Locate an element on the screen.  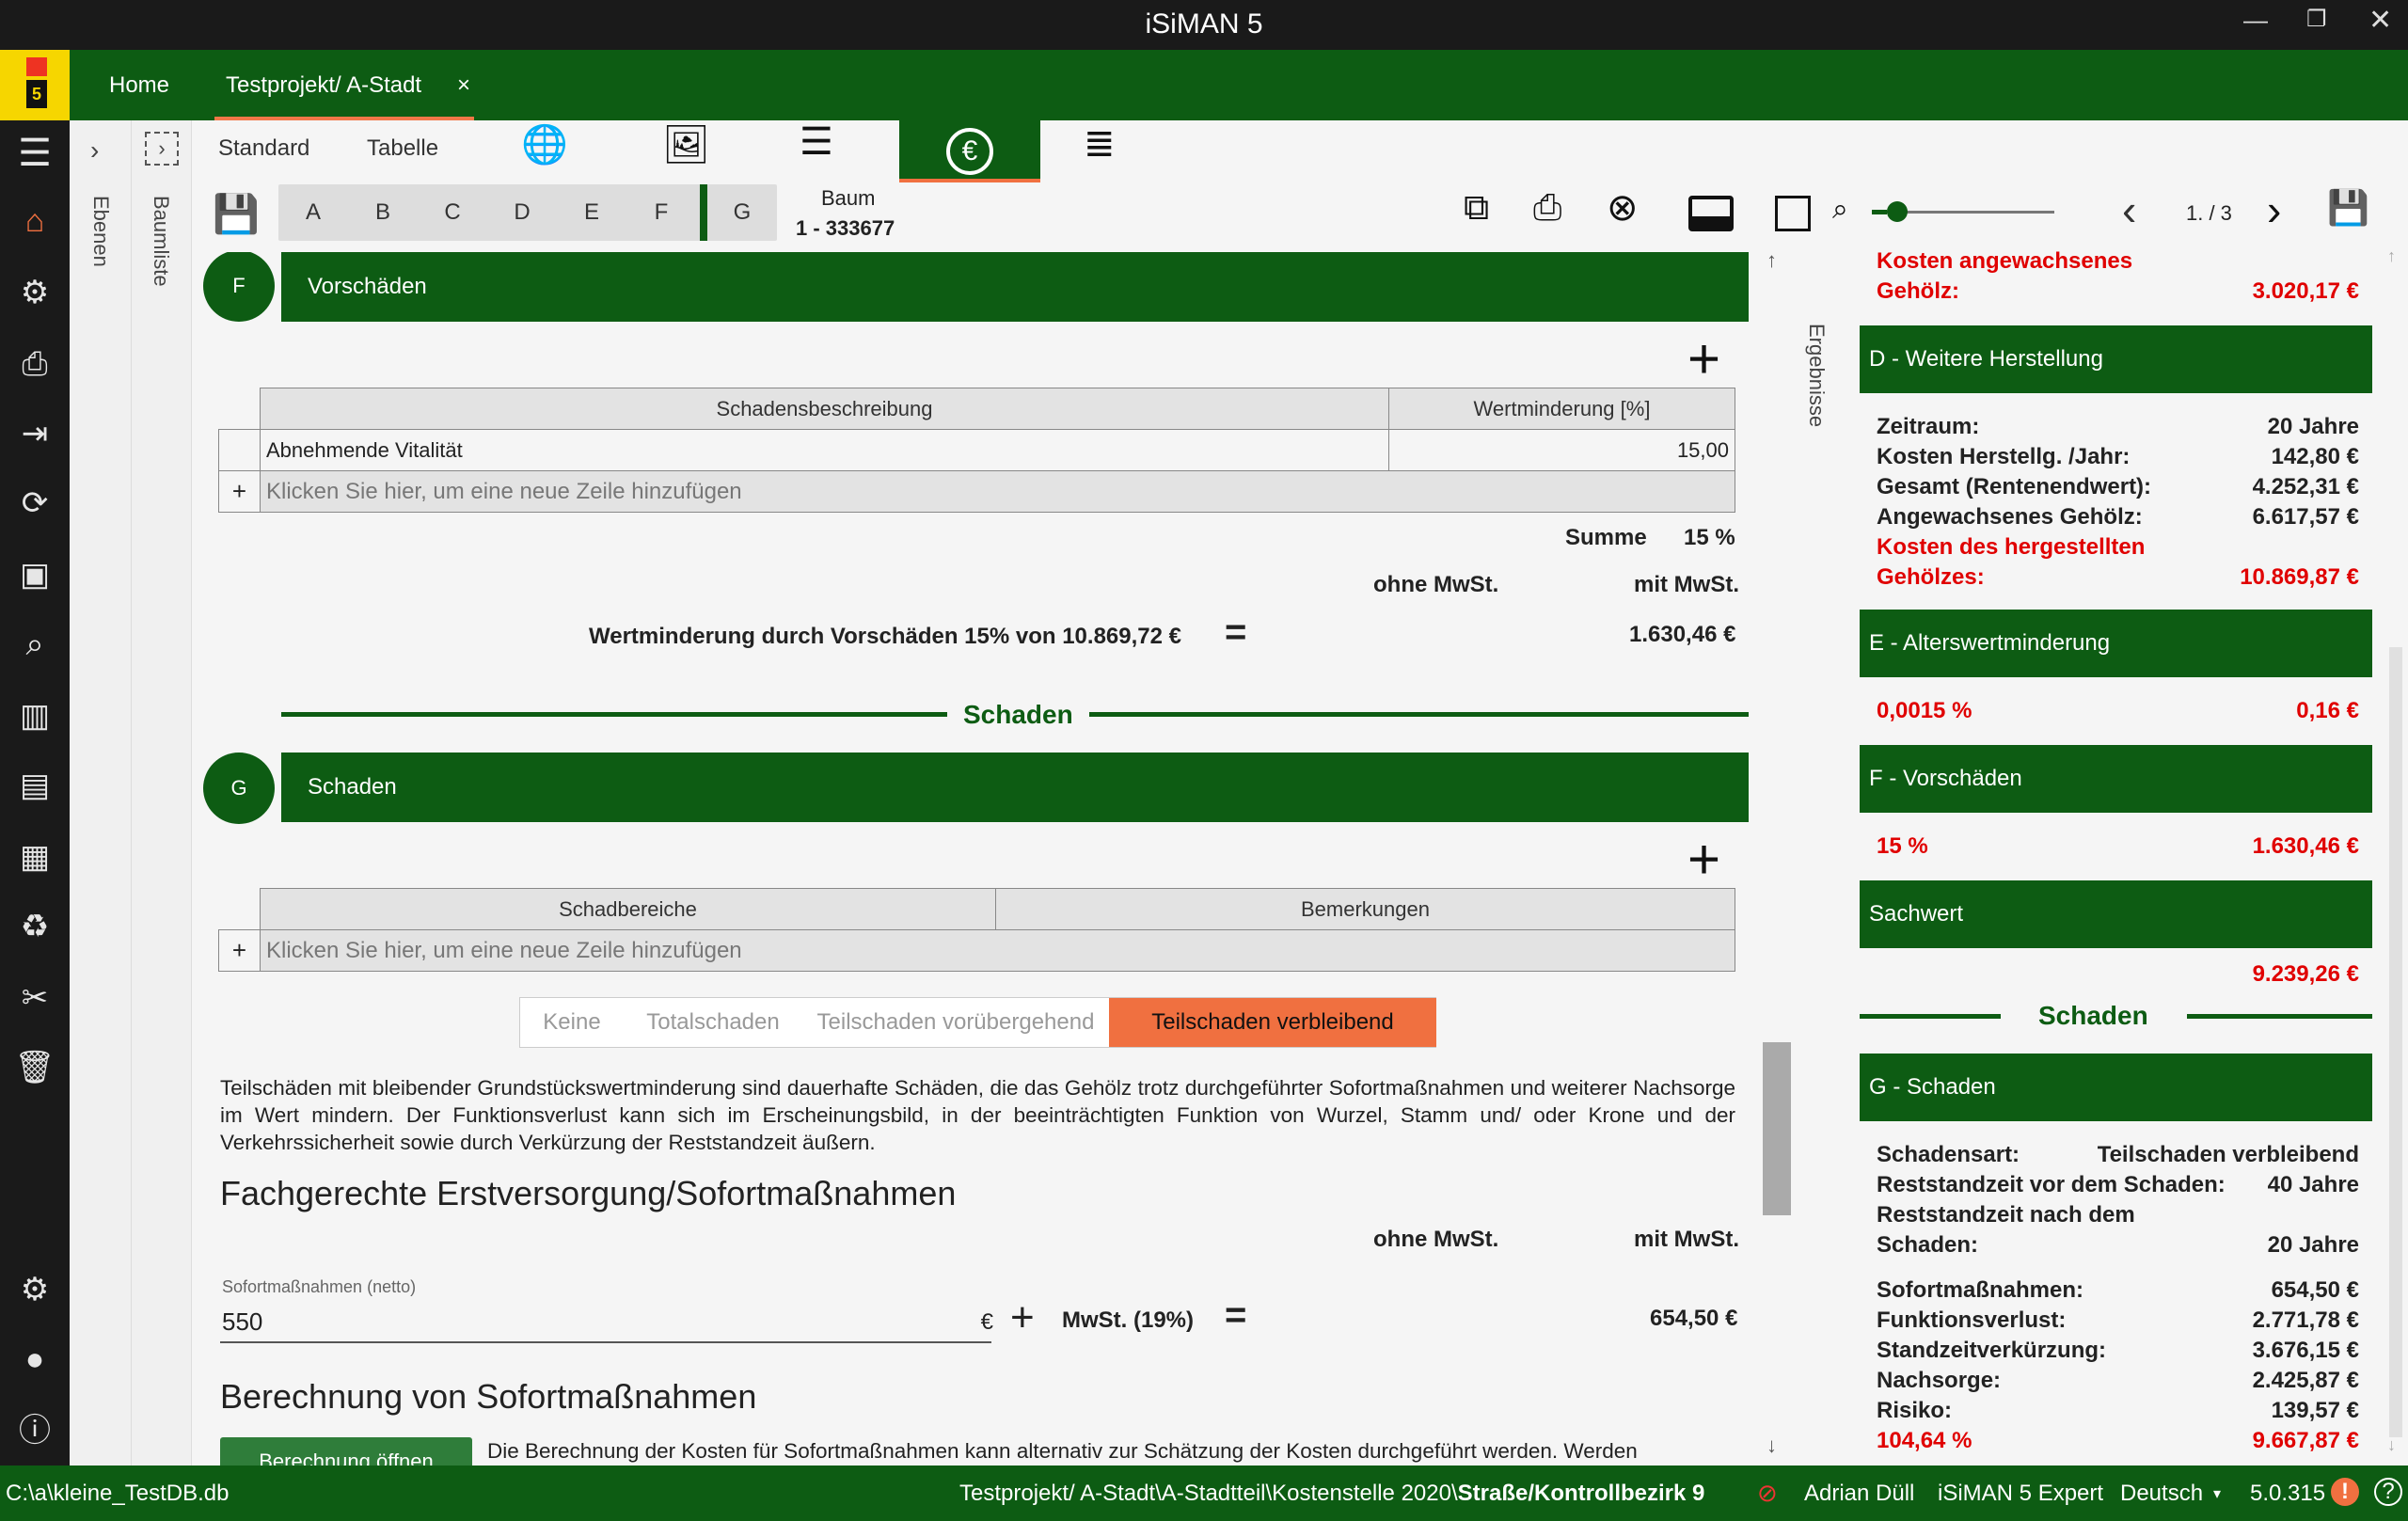
section-e: E is located at coordinates (592, 212).